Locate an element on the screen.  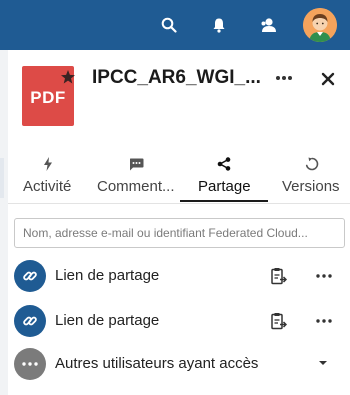
tab-activity: Activité is located at coordinates (48, 179).